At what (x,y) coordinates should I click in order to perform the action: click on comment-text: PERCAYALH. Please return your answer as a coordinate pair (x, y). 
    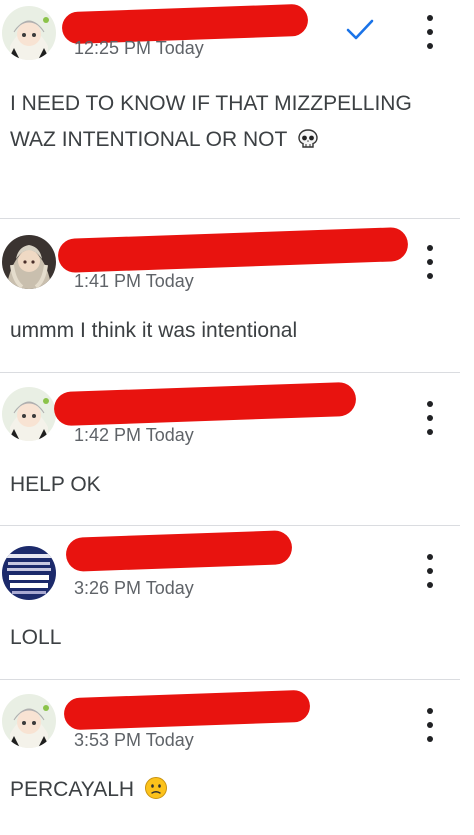
    Looking at the image, I should click on (72, 789).